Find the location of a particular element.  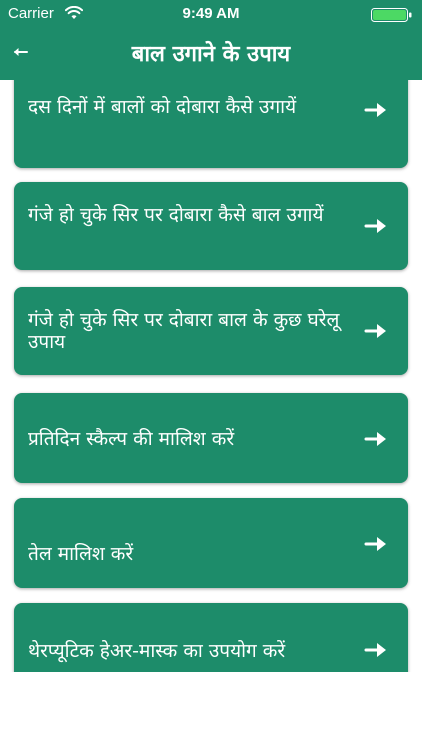

list-item: प्रतिदिन स्कैल्प की मालिश करें is located at coordinates (211, 438).